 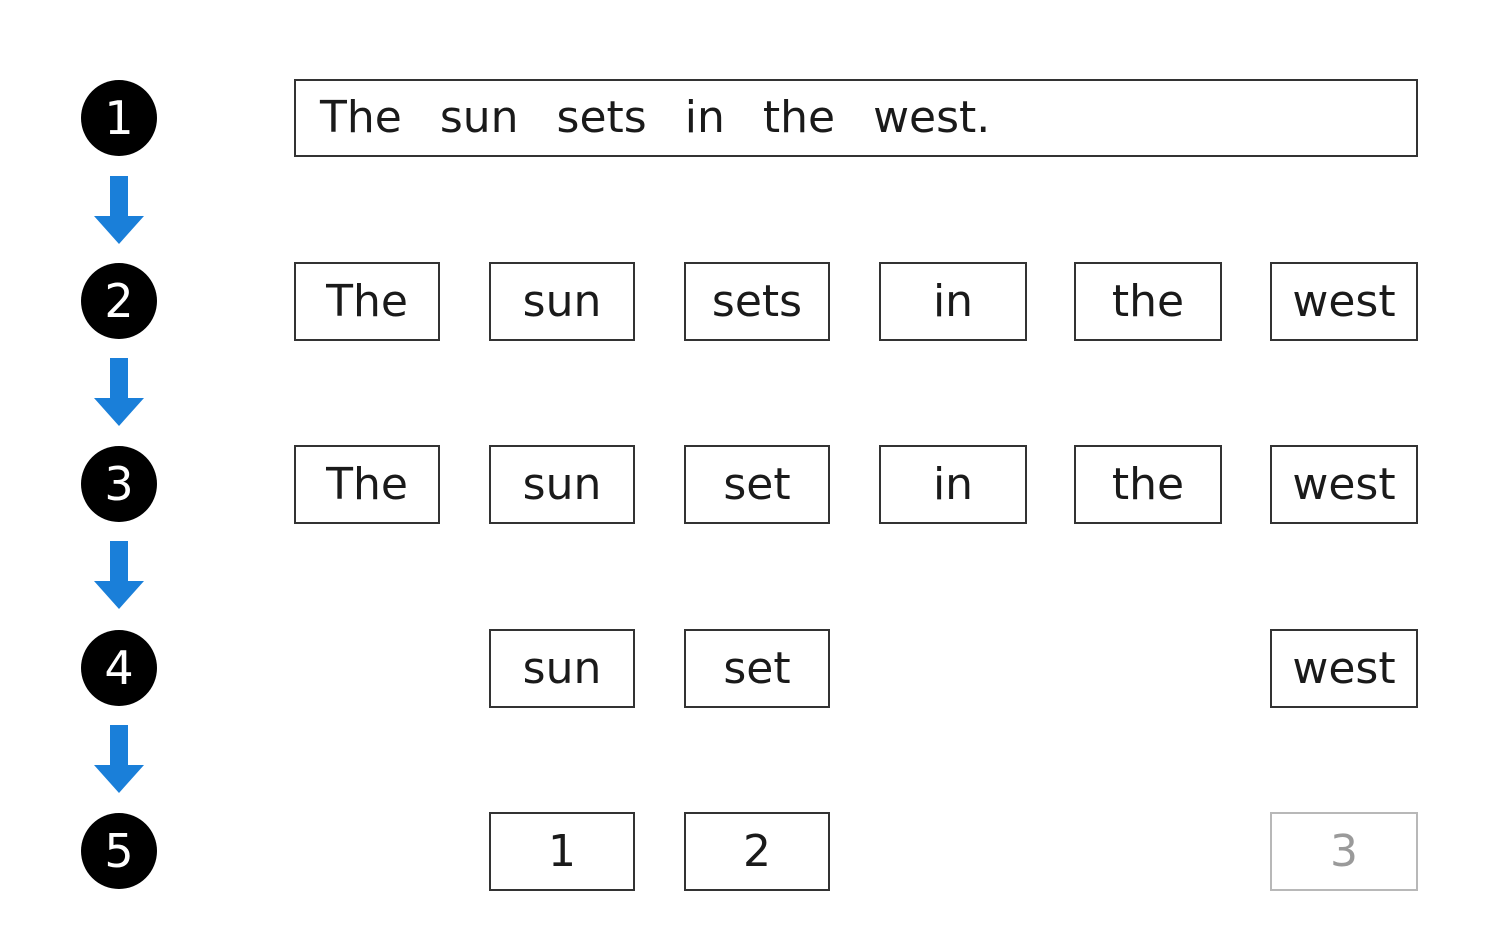 What do you see at coordinates (799, 117) in the screenshot?
I see `sentence-word: the` at bounding box center [799, 117].